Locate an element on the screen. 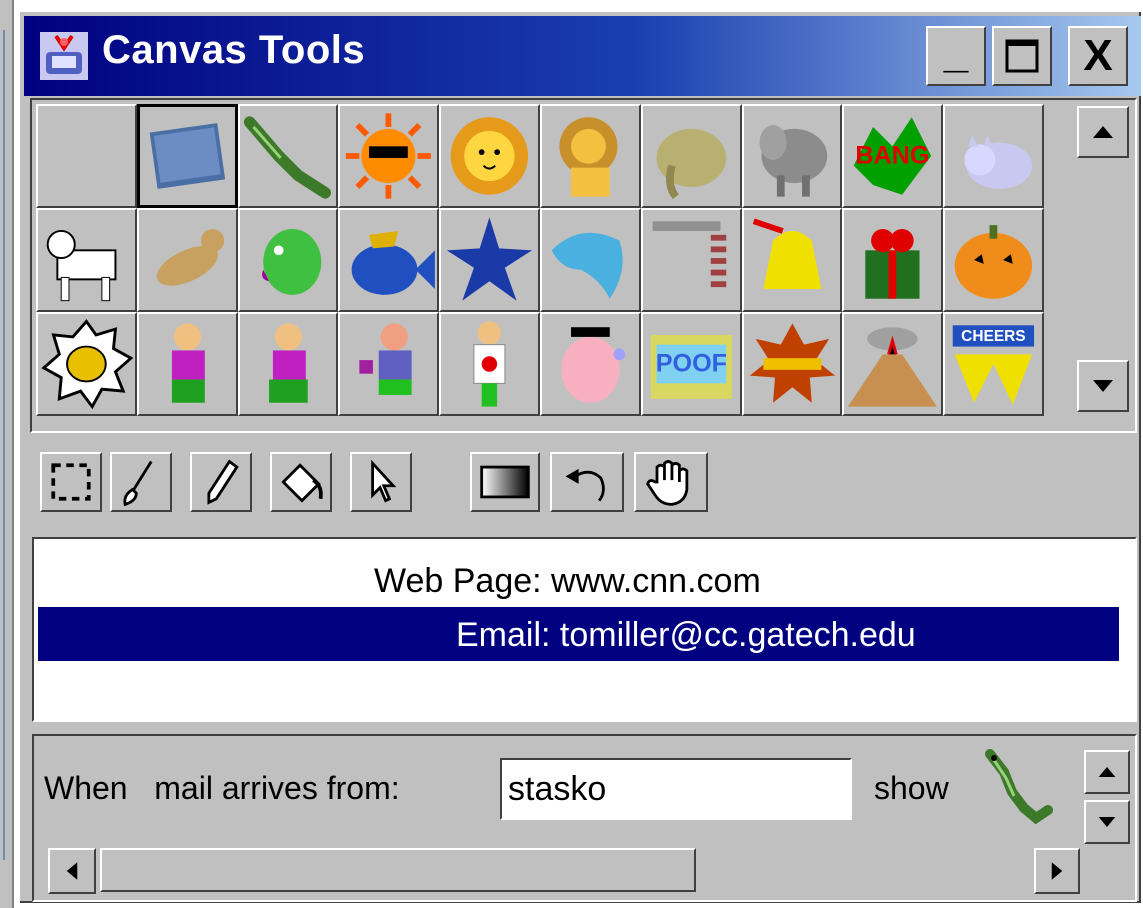  man-pig-phone-icon is located at coordinates (593, 365).